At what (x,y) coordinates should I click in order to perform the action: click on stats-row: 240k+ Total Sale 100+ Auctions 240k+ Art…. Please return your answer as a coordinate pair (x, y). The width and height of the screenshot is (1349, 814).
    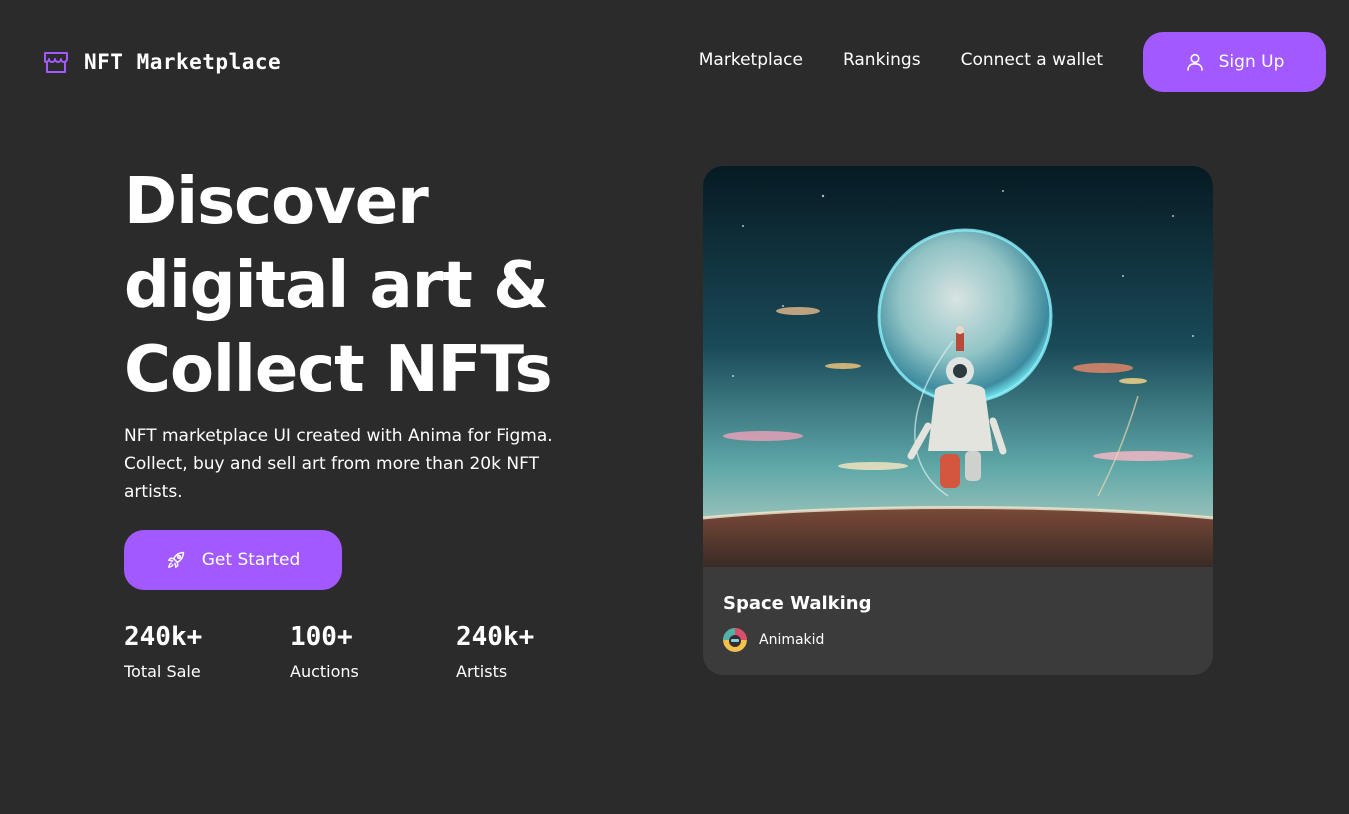
    Looking at the image, I should click on (373, 650).